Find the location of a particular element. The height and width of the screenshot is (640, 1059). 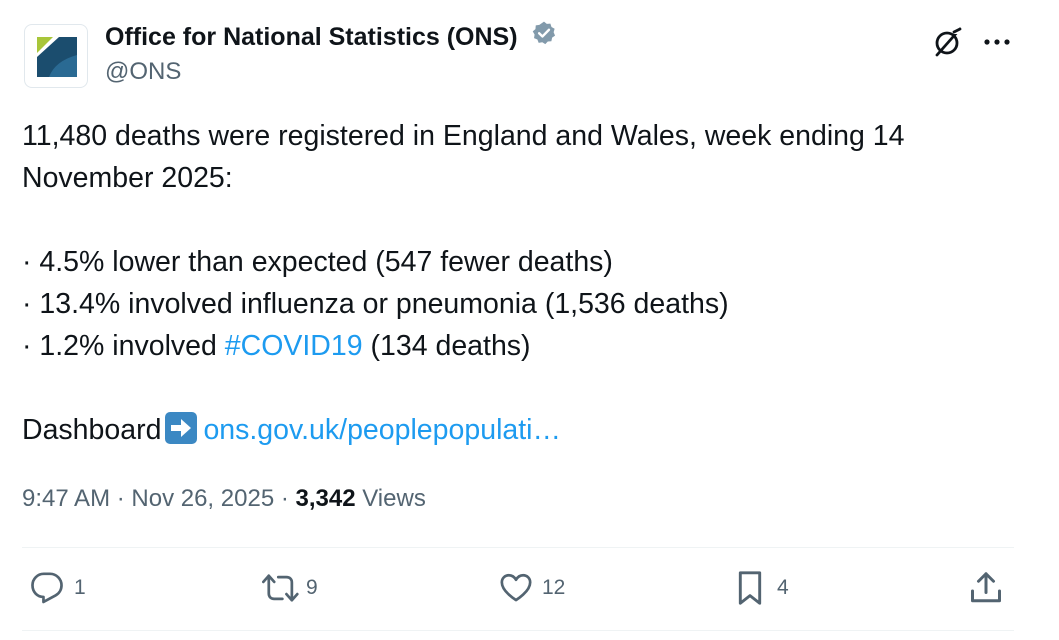

tweet-bullet: · 1.2% involved #COVID19 (134 deaths) is located at coordinates (522, 346).